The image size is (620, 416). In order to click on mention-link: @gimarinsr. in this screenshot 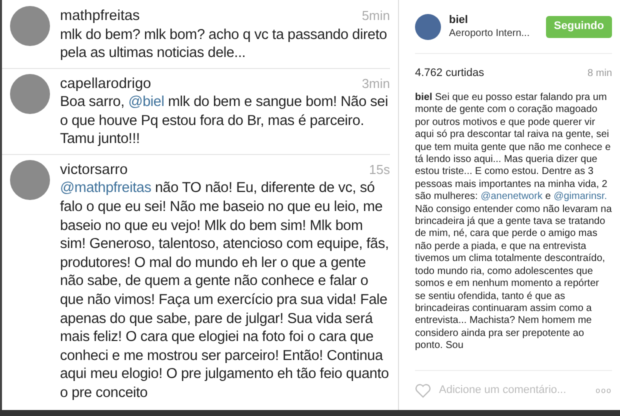, I will do `click(581, 196)`.